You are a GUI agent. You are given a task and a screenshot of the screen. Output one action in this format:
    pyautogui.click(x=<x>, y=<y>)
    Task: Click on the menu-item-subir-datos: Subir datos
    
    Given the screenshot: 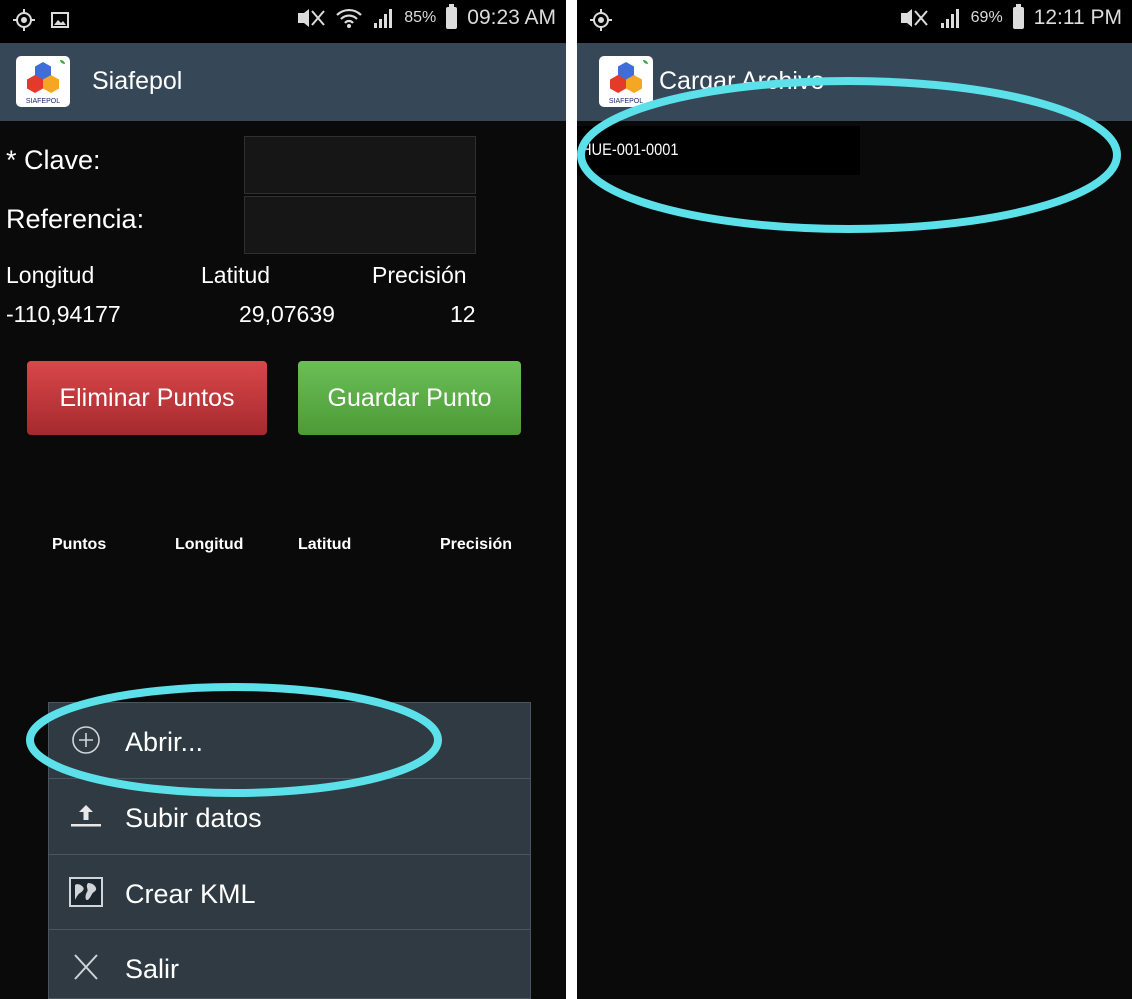 What is the action you would take?
    pyautogui.click(x=289, y=816)
    